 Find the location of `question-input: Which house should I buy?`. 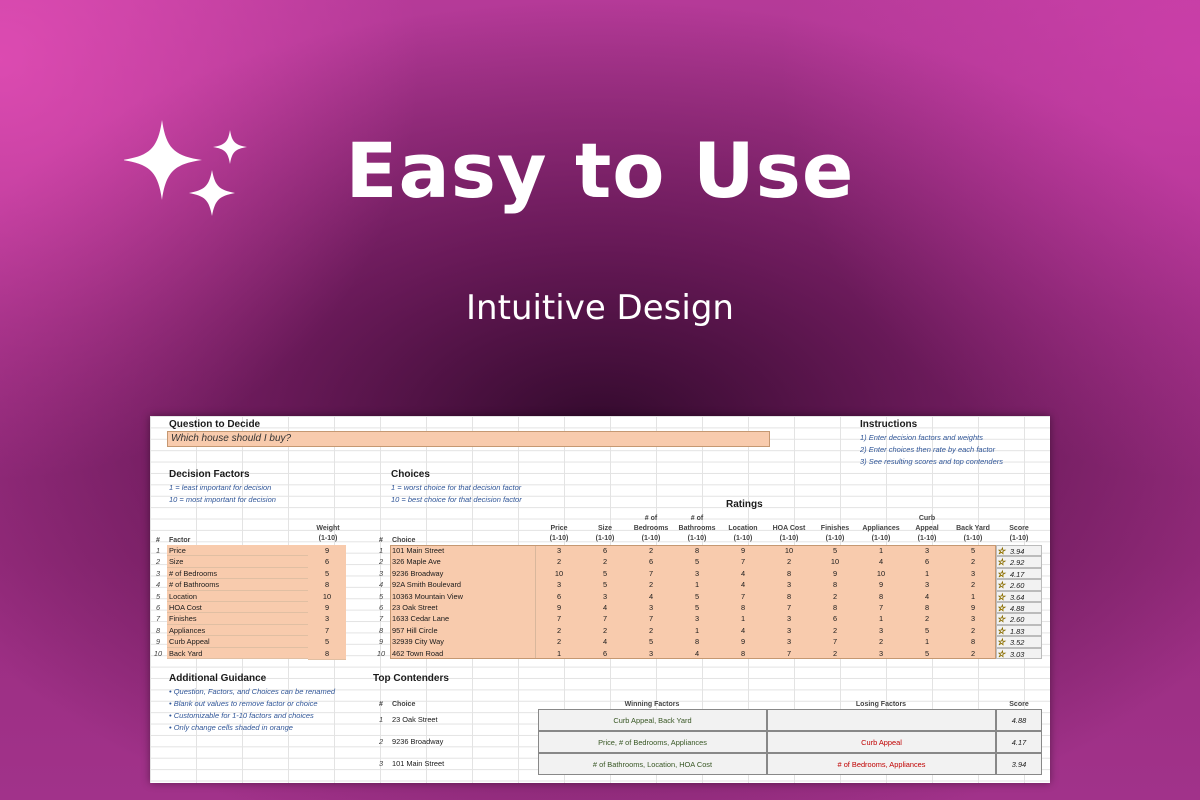

question-input: Which house should I buy? is located at coordinates (468, 439).